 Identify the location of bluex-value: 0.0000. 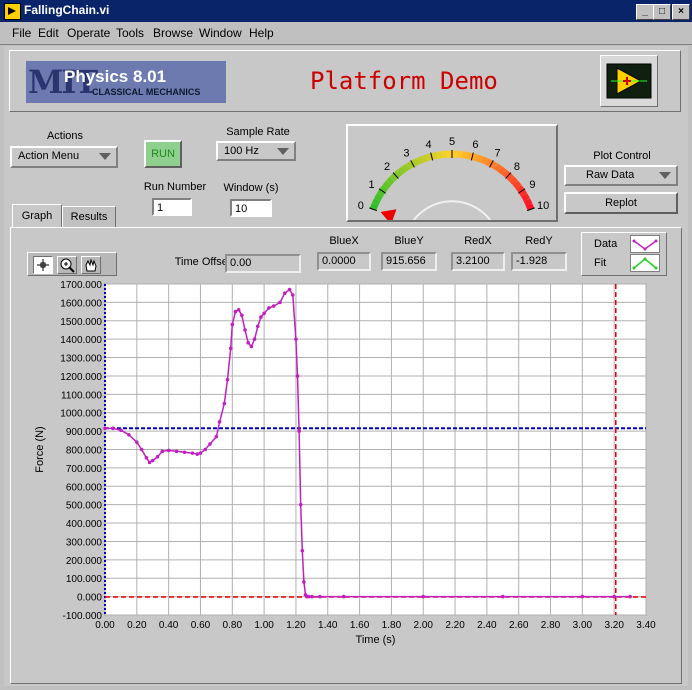
(344, 261).